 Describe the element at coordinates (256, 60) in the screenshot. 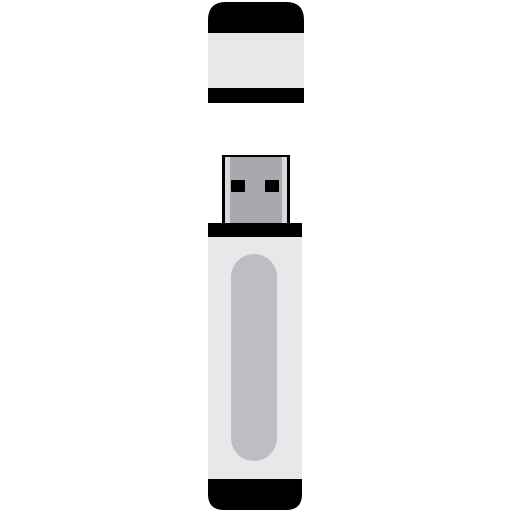

I see `cap-body` at that location.